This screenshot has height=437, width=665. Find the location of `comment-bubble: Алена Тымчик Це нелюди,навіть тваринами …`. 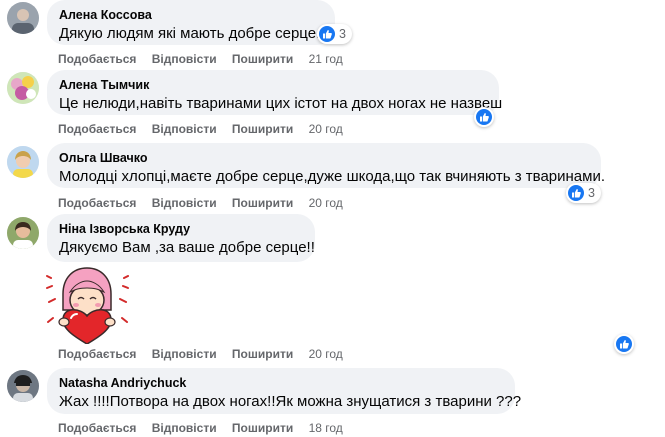

comment-bubble: Алена Тымчик Це нелюди,навіть тваринами … is located at coordinates (275, 92).